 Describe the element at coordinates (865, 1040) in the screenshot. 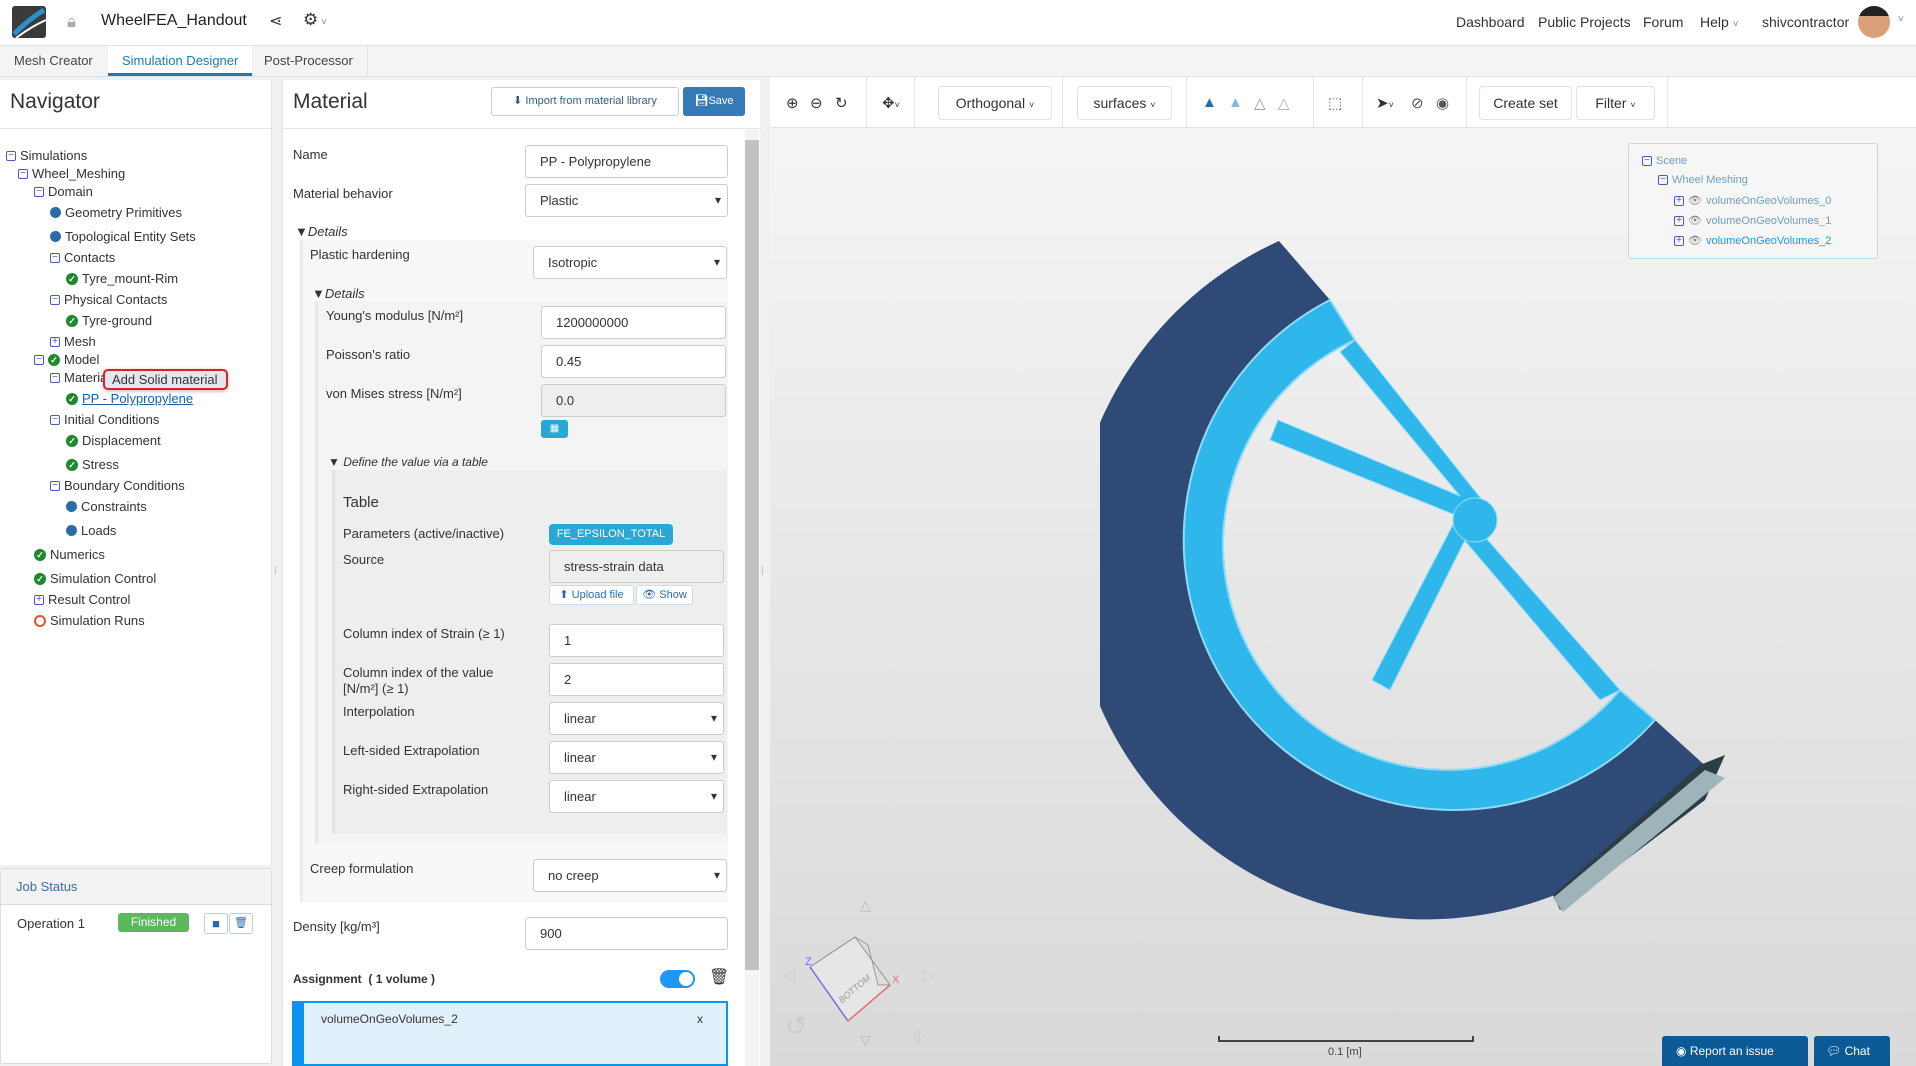

I see `arrow-down-icon: ▽` at that location.